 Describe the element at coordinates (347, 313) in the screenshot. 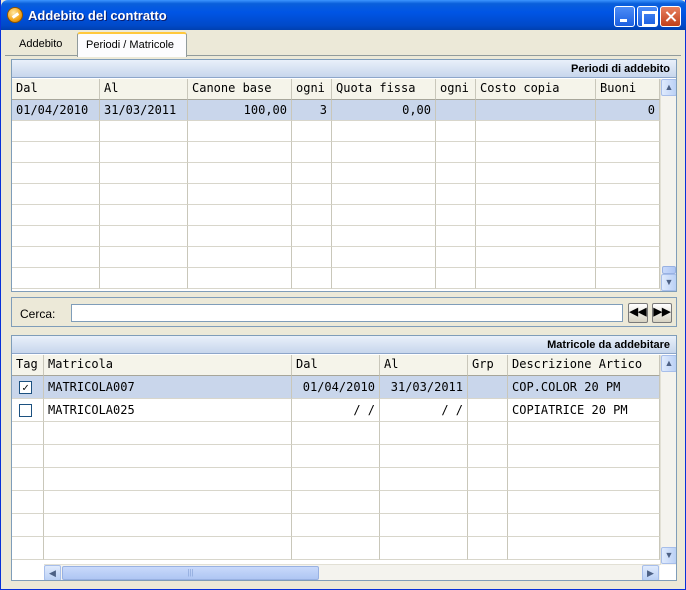

I see `search-input` at that location.